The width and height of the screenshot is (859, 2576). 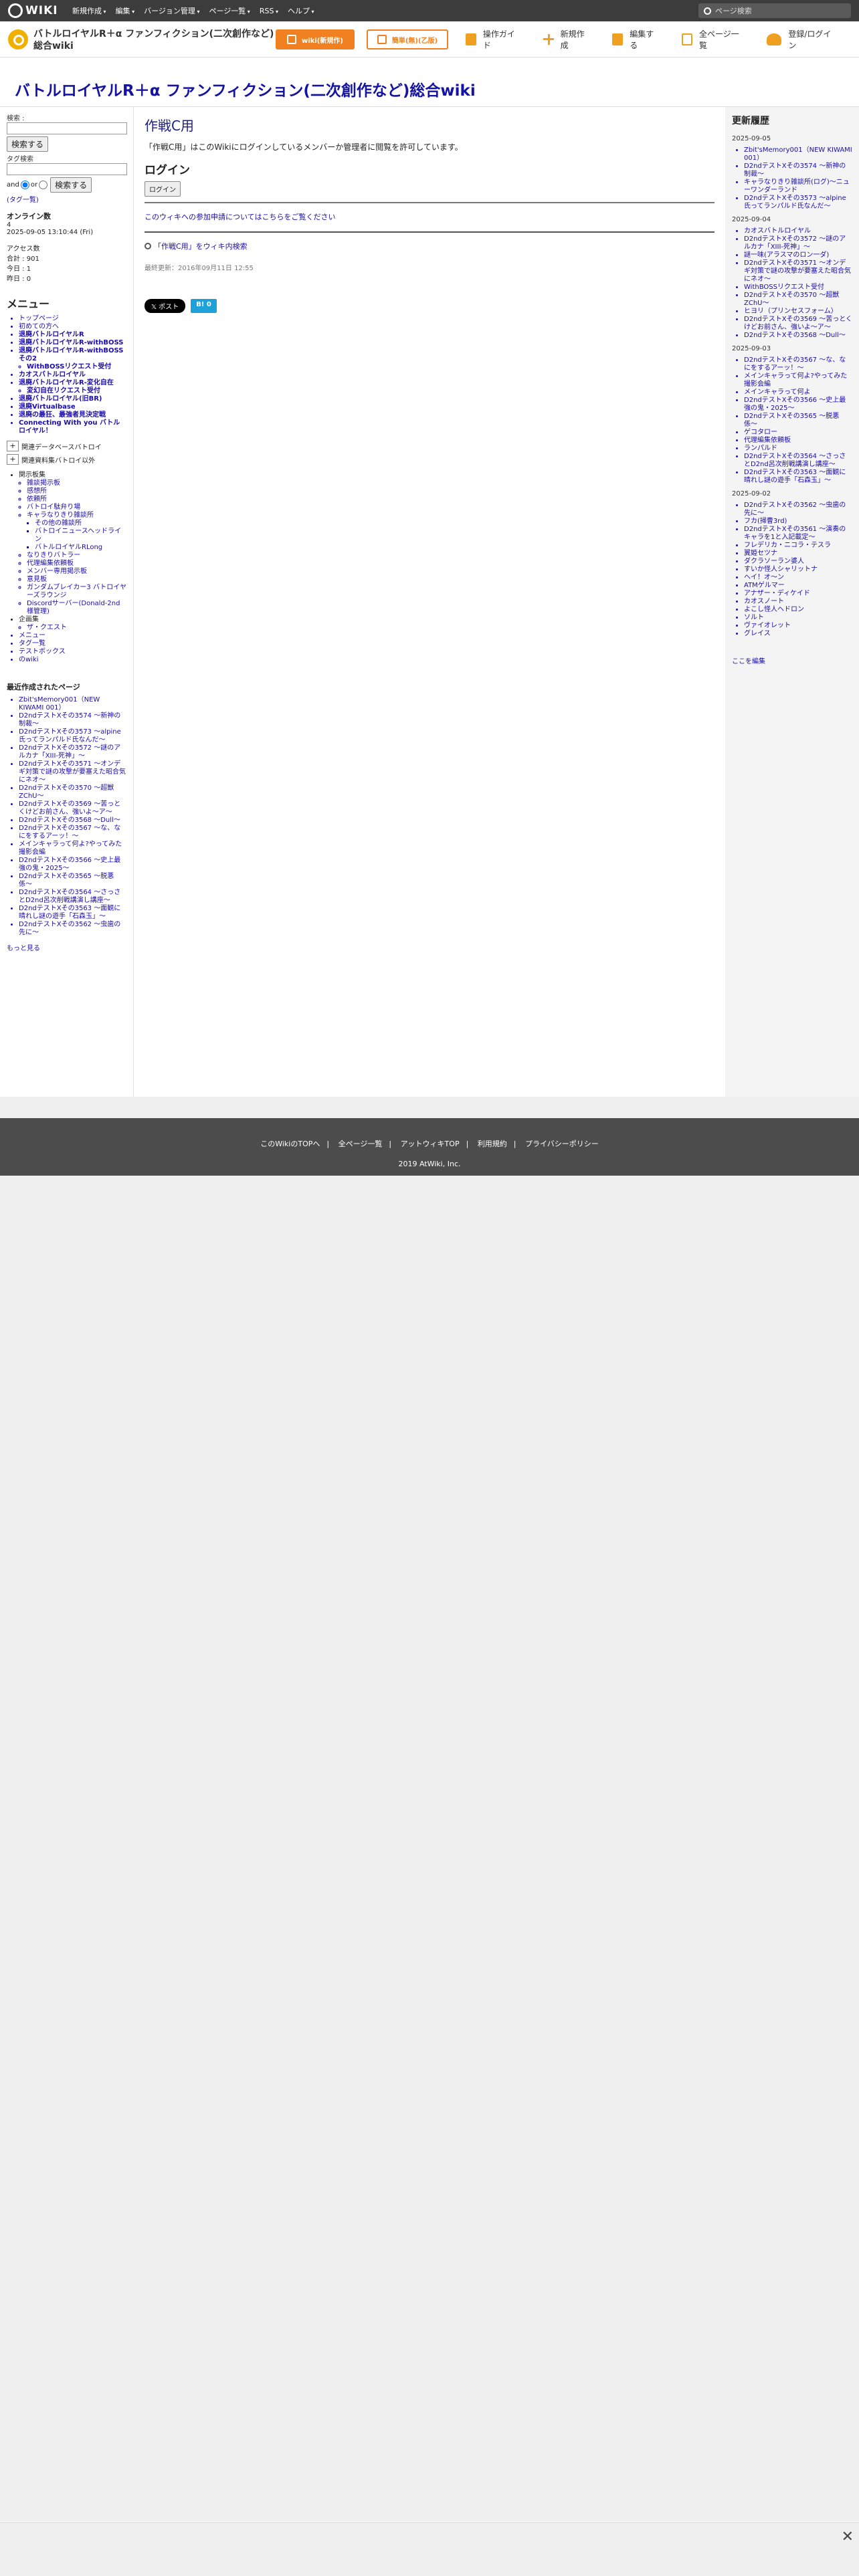 What do you see at coordinates (245, 89) in the screenshot?
I see `wiki-title: バトルロイヤルR＋α ファンフィクション(二次創作など)総合wiki` at bounding box center [245, 89].